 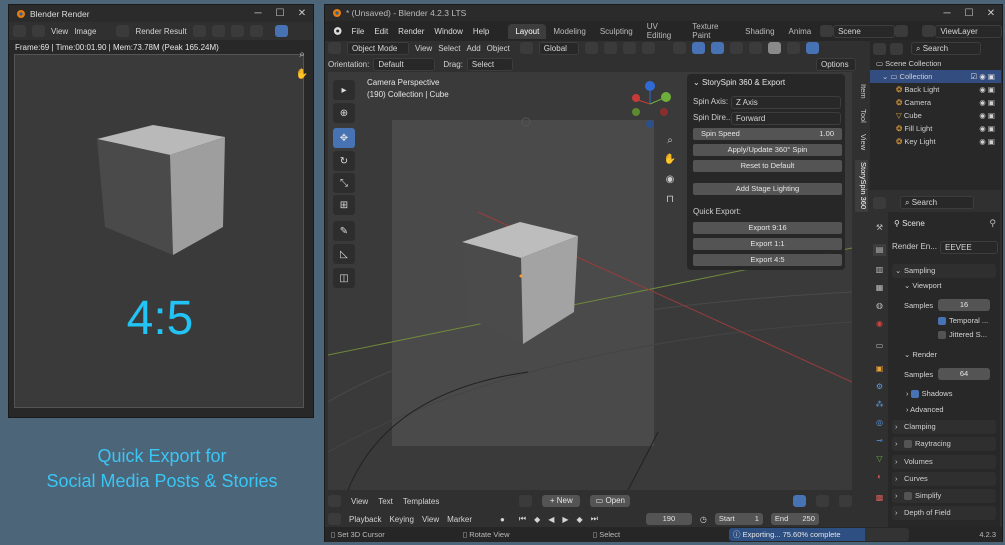 What do you see at coordinates (929, 394) in the screenshot?
I see `shadows-subpanel-header: › Shadows` at bounding box center [929, 394].